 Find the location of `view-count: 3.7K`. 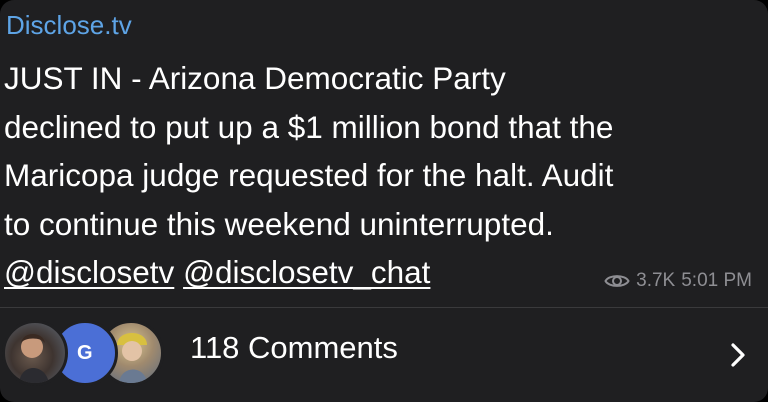

view-count: 3.7K is located at coordinates (656, 280).